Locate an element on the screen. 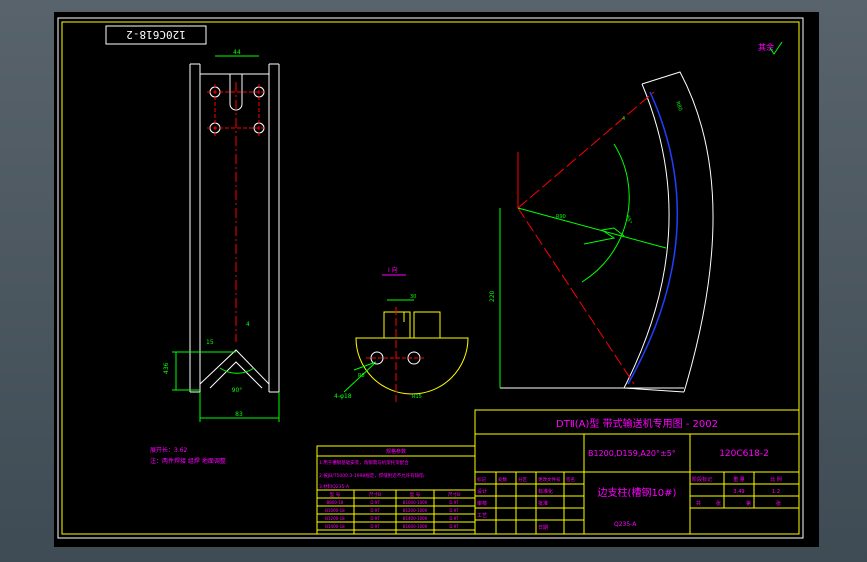 This screenshot has height=562, width=867. section-view: Ⅰ 向 30 R8 4-φ18 R15 is located at coordinates (401, 334).